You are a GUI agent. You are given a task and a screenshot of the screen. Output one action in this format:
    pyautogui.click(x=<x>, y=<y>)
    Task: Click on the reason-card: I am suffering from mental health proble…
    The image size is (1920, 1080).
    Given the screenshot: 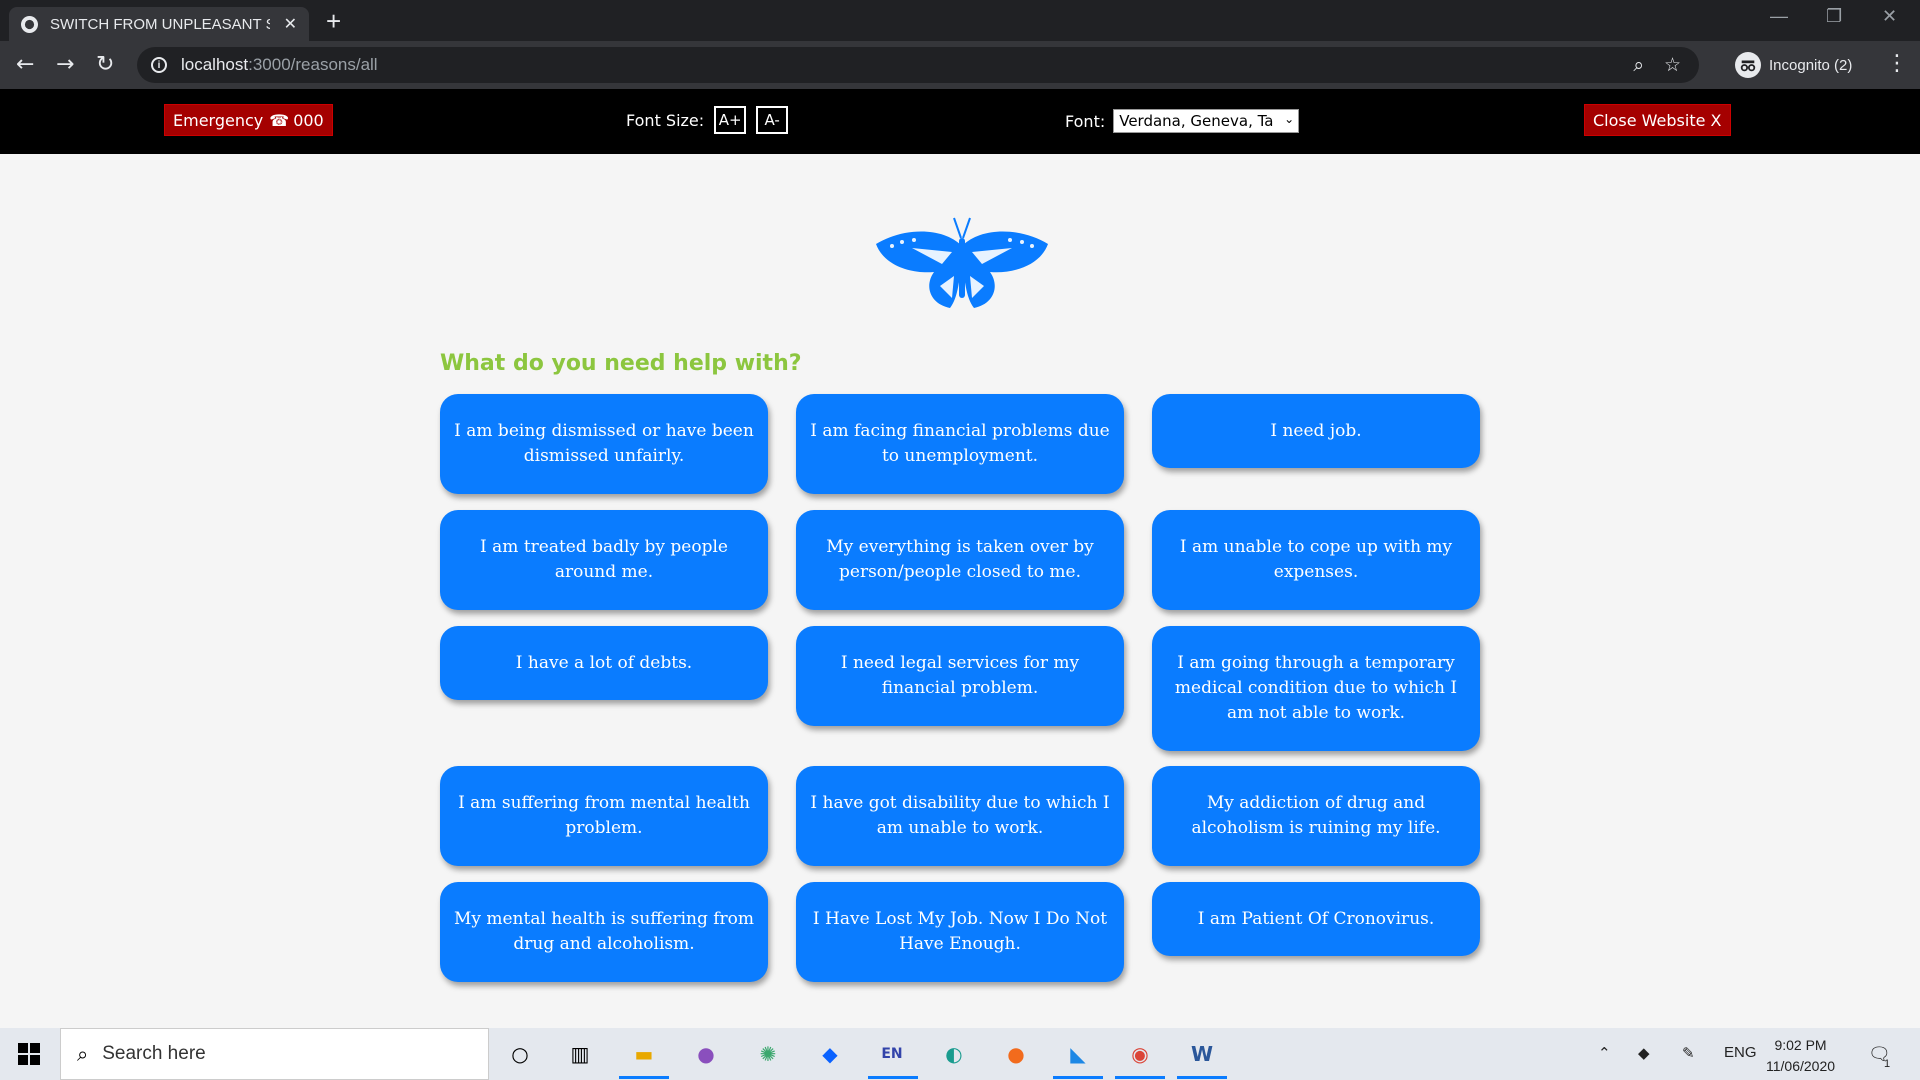 What is the action you would take?
    pyautogui.click(x=604, y=816)
    